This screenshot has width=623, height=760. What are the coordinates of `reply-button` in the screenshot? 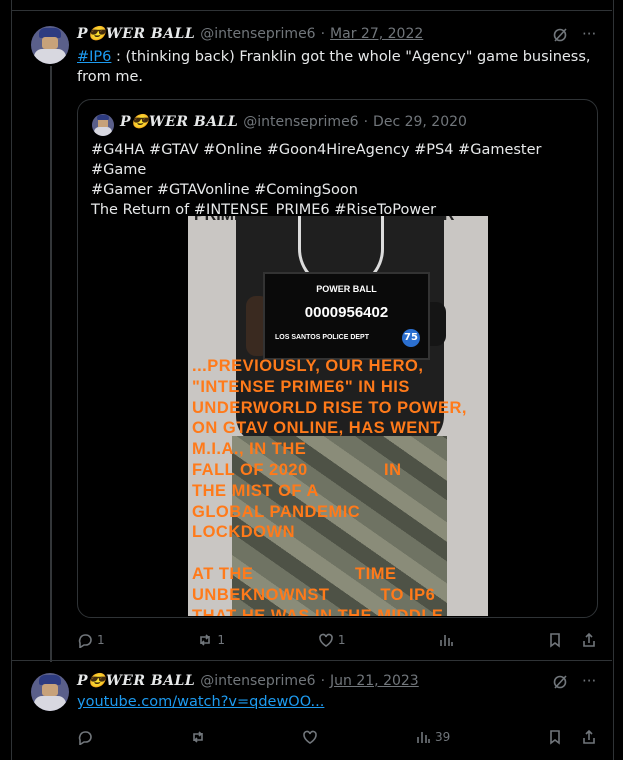 It's located at (85, 737).